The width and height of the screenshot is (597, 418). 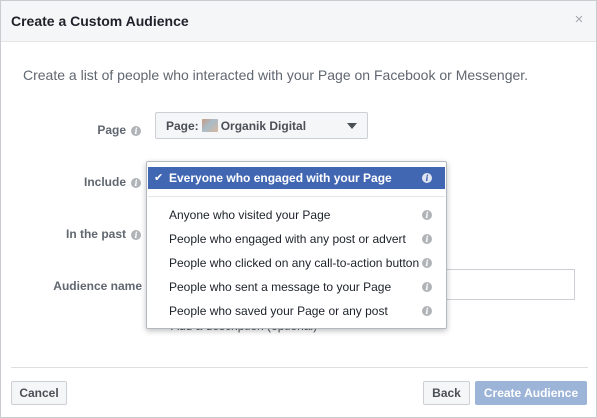 What do you see at coordinates (280, 287) in the screenshot?
I see `dropdown-option-label: People who sent a message to your Page` at bounding box center [280, 287].